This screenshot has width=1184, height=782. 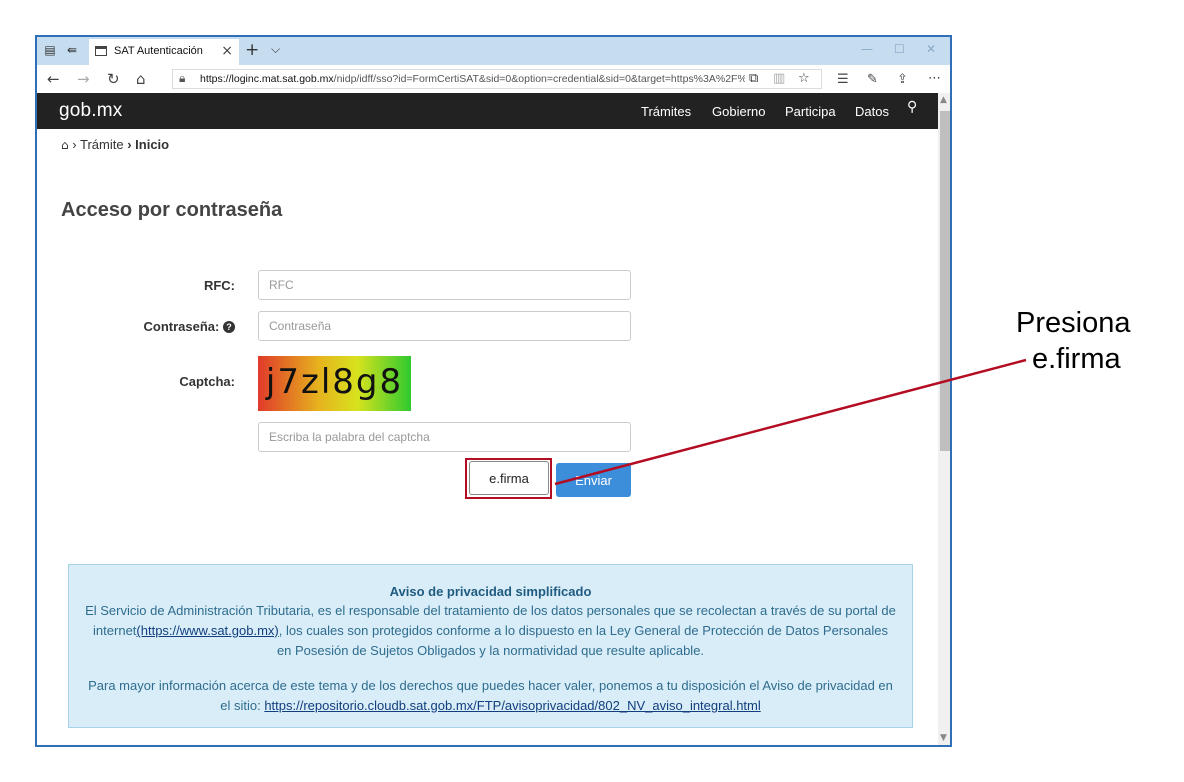 I want to click on password-label: Contraseña: ?, so click(x=176, y=326).